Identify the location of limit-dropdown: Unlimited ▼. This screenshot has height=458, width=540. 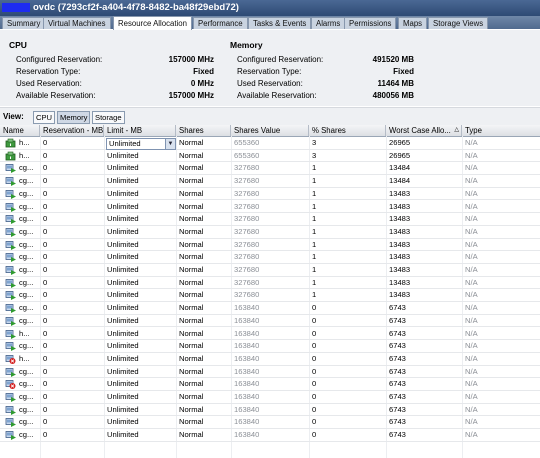
(141, 144).